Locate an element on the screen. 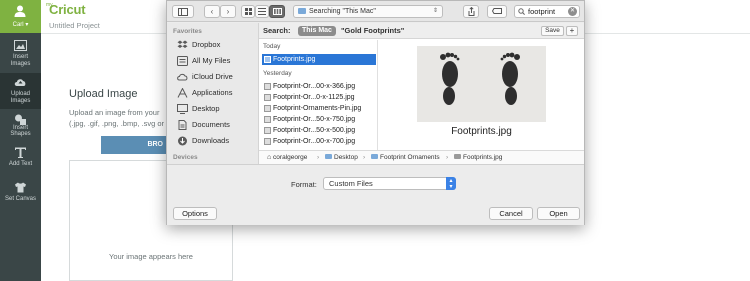  list-icon is located at coordinates (262, 11).